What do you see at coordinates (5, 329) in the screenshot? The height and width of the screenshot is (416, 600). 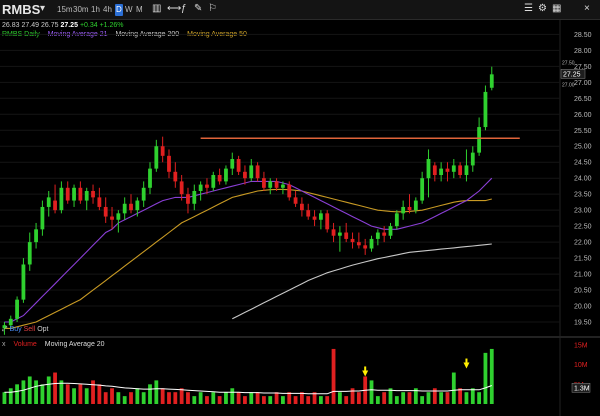 I see `expand-icon: ⤢` at bounding box center [5, 329].